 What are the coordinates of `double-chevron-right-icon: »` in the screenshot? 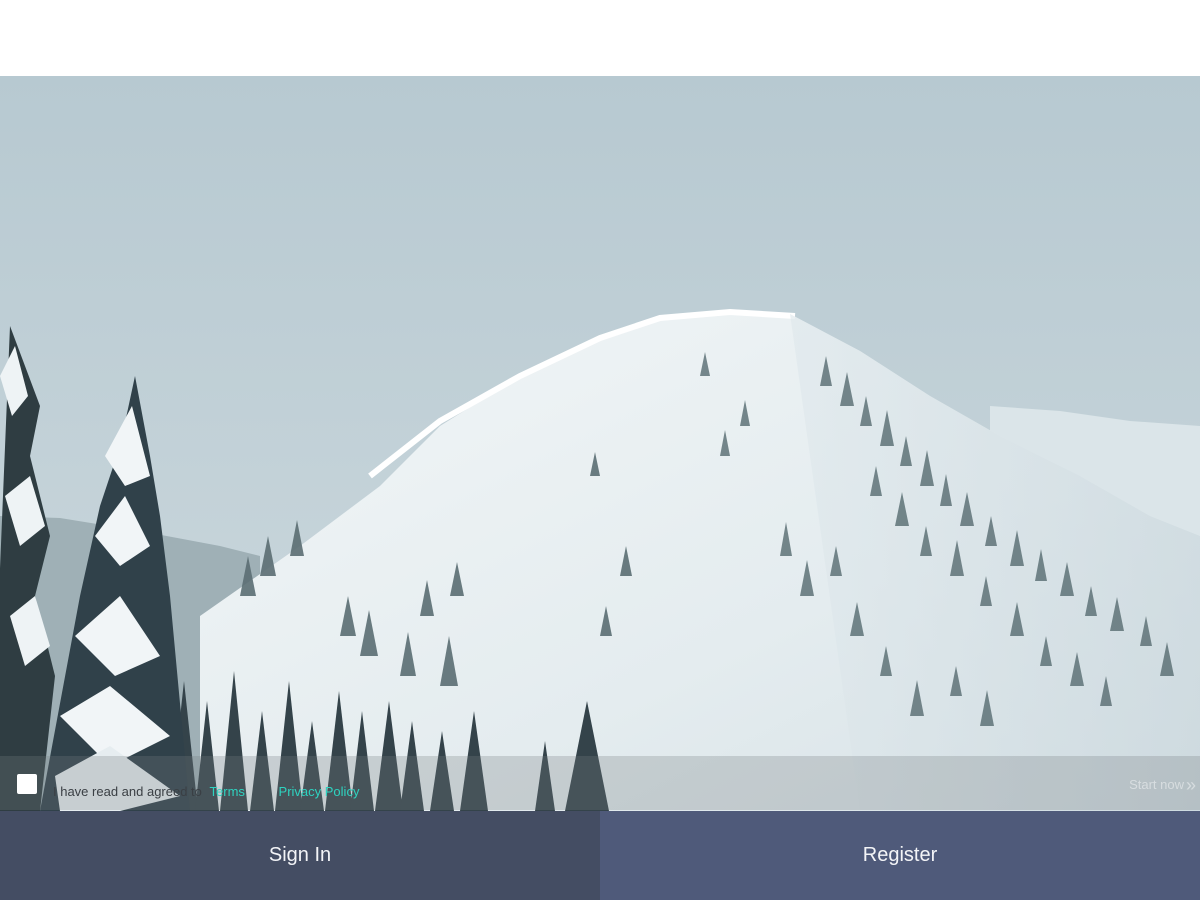 It's located at (1190, 785).